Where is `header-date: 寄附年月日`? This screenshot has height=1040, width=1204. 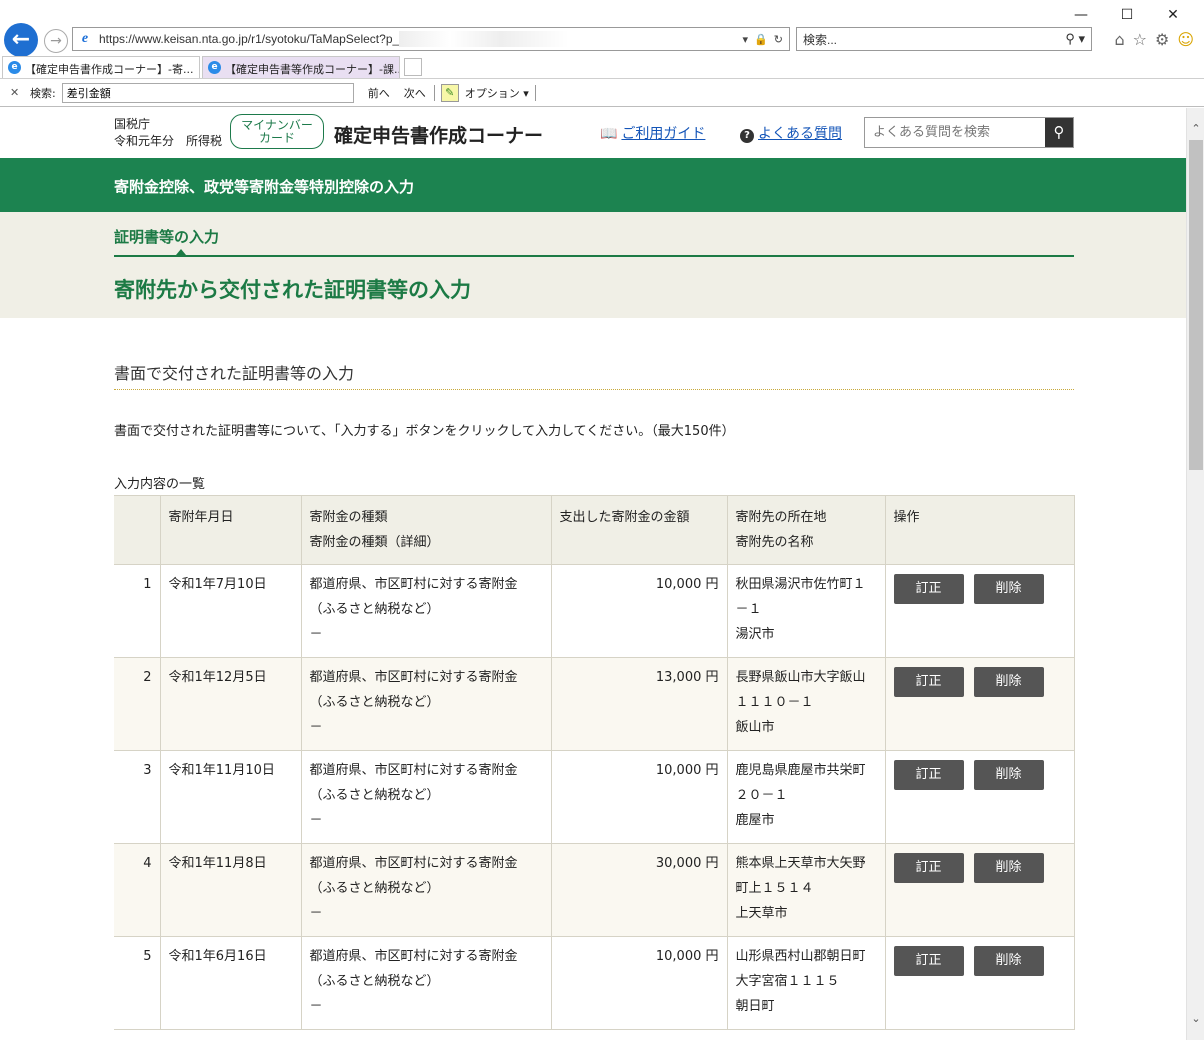 header-date: 寄附年月日 is located at coordinates (231, 530).